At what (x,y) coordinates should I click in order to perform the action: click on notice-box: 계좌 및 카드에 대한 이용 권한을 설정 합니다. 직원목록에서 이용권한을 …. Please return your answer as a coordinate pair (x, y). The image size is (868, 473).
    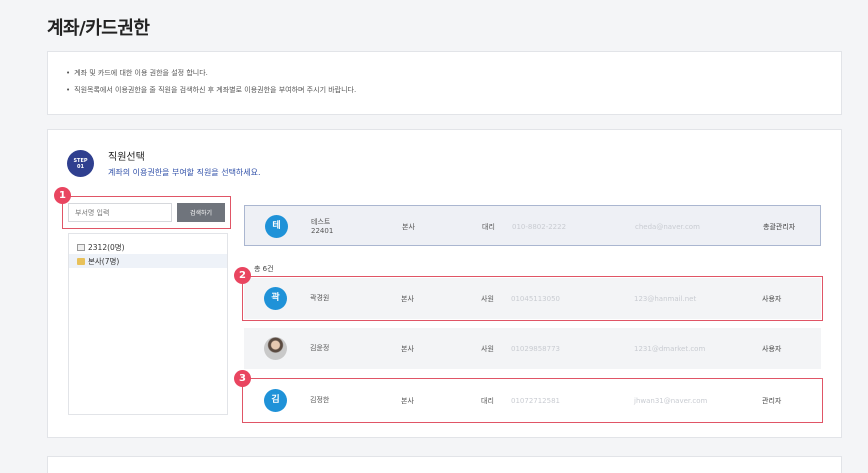
    Looking at the image, I should click on (444, 83).